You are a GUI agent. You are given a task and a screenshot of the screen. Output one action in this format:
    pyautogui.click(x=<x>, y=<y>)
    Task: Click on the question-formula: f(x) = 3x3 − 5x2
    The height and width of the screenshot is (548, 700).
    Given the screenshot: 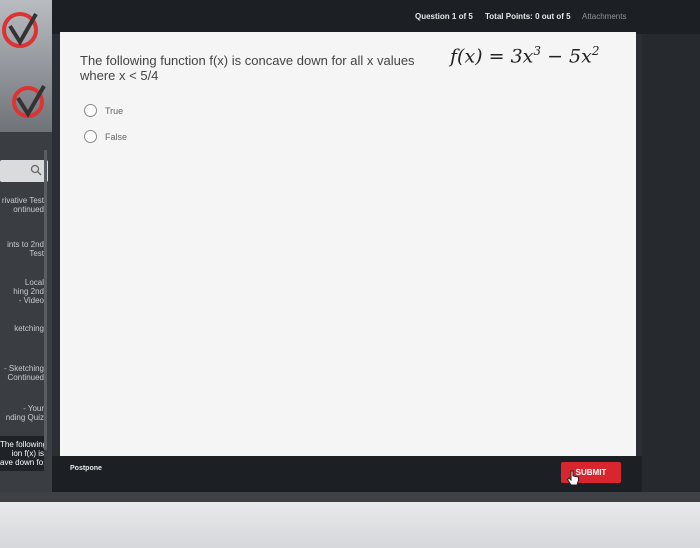 What is the action you would take?
    pyautogui.click(x=524, y=55)
    